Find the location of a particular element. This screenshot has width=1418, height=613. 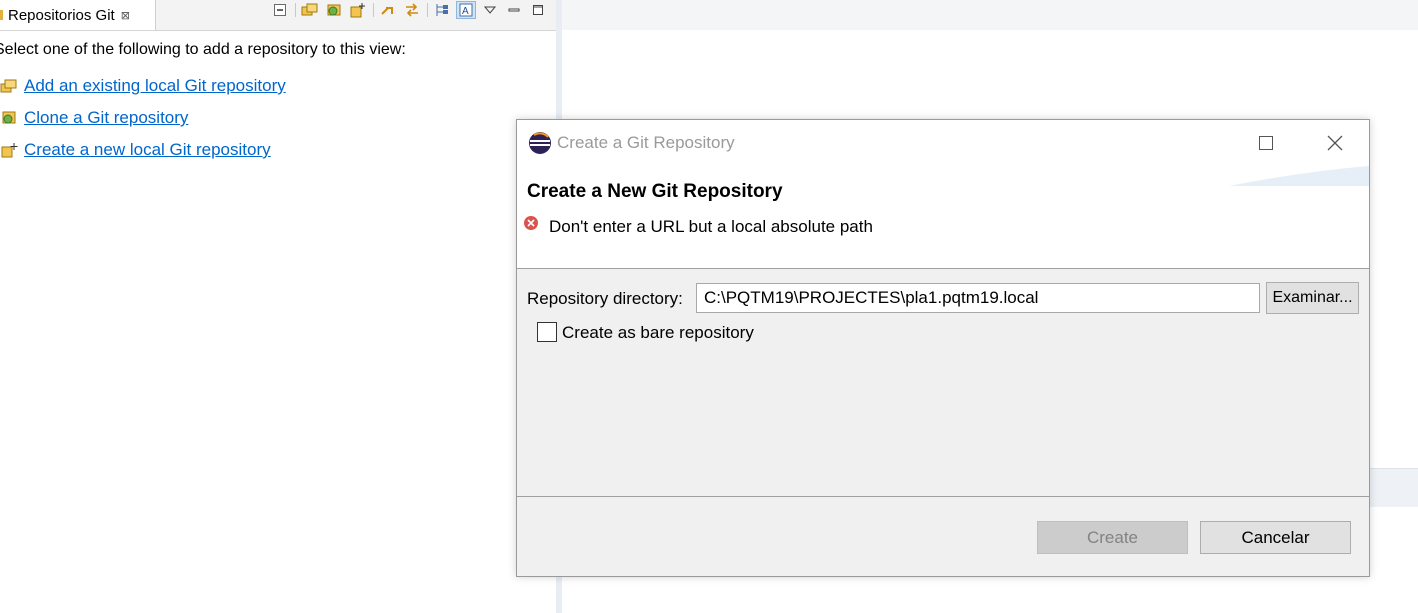

git-repositories-icon is located at coordinates (3, 15).